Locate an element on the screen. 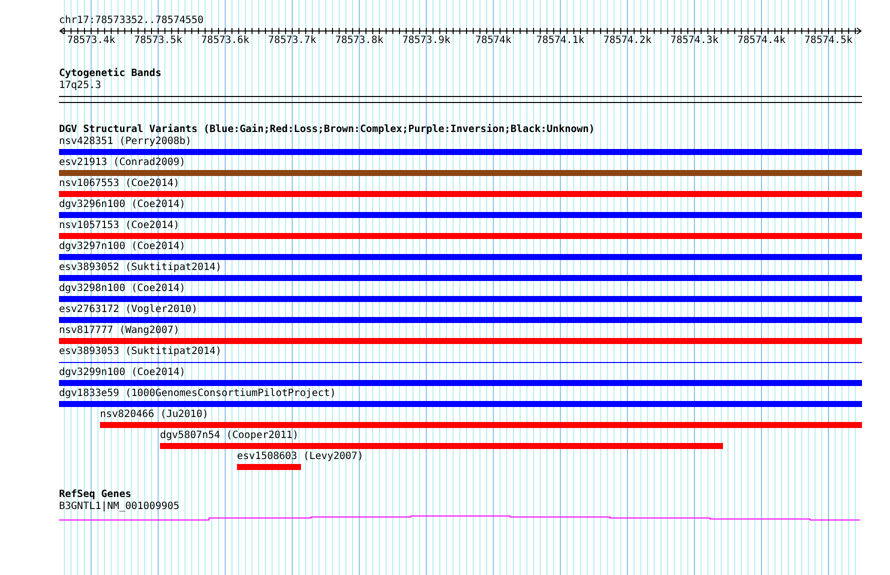  variant-label: dgv3298n100 (Coe2014) is located at coordinates (460, 289).